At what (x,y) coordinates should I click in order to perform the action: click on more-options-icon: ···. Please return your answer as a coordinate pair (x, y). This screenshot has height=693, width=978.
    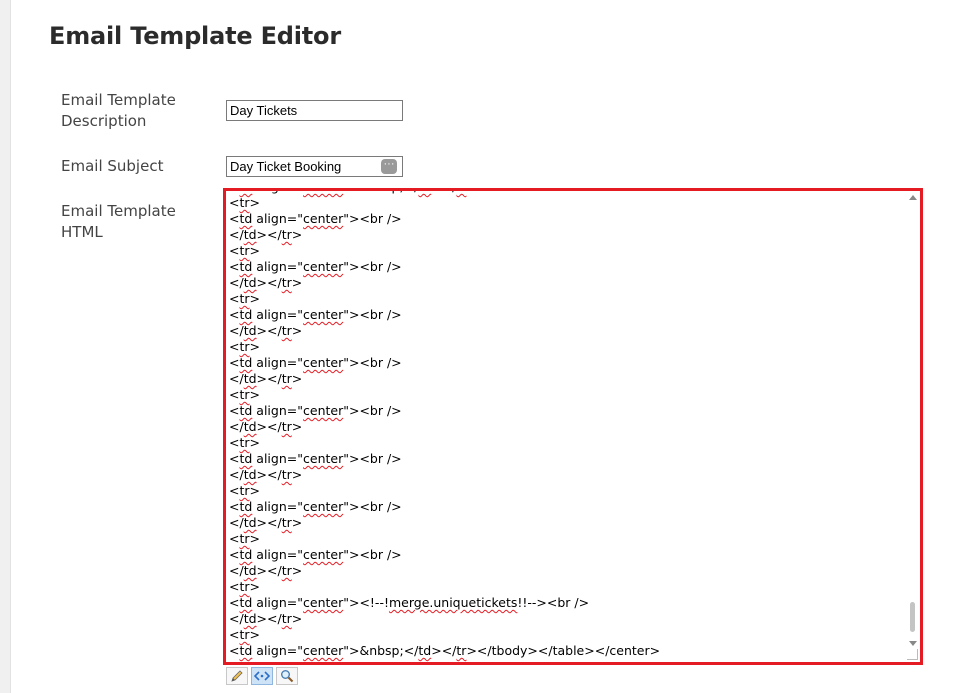
    Looking at the image, I should click on (389, 166).